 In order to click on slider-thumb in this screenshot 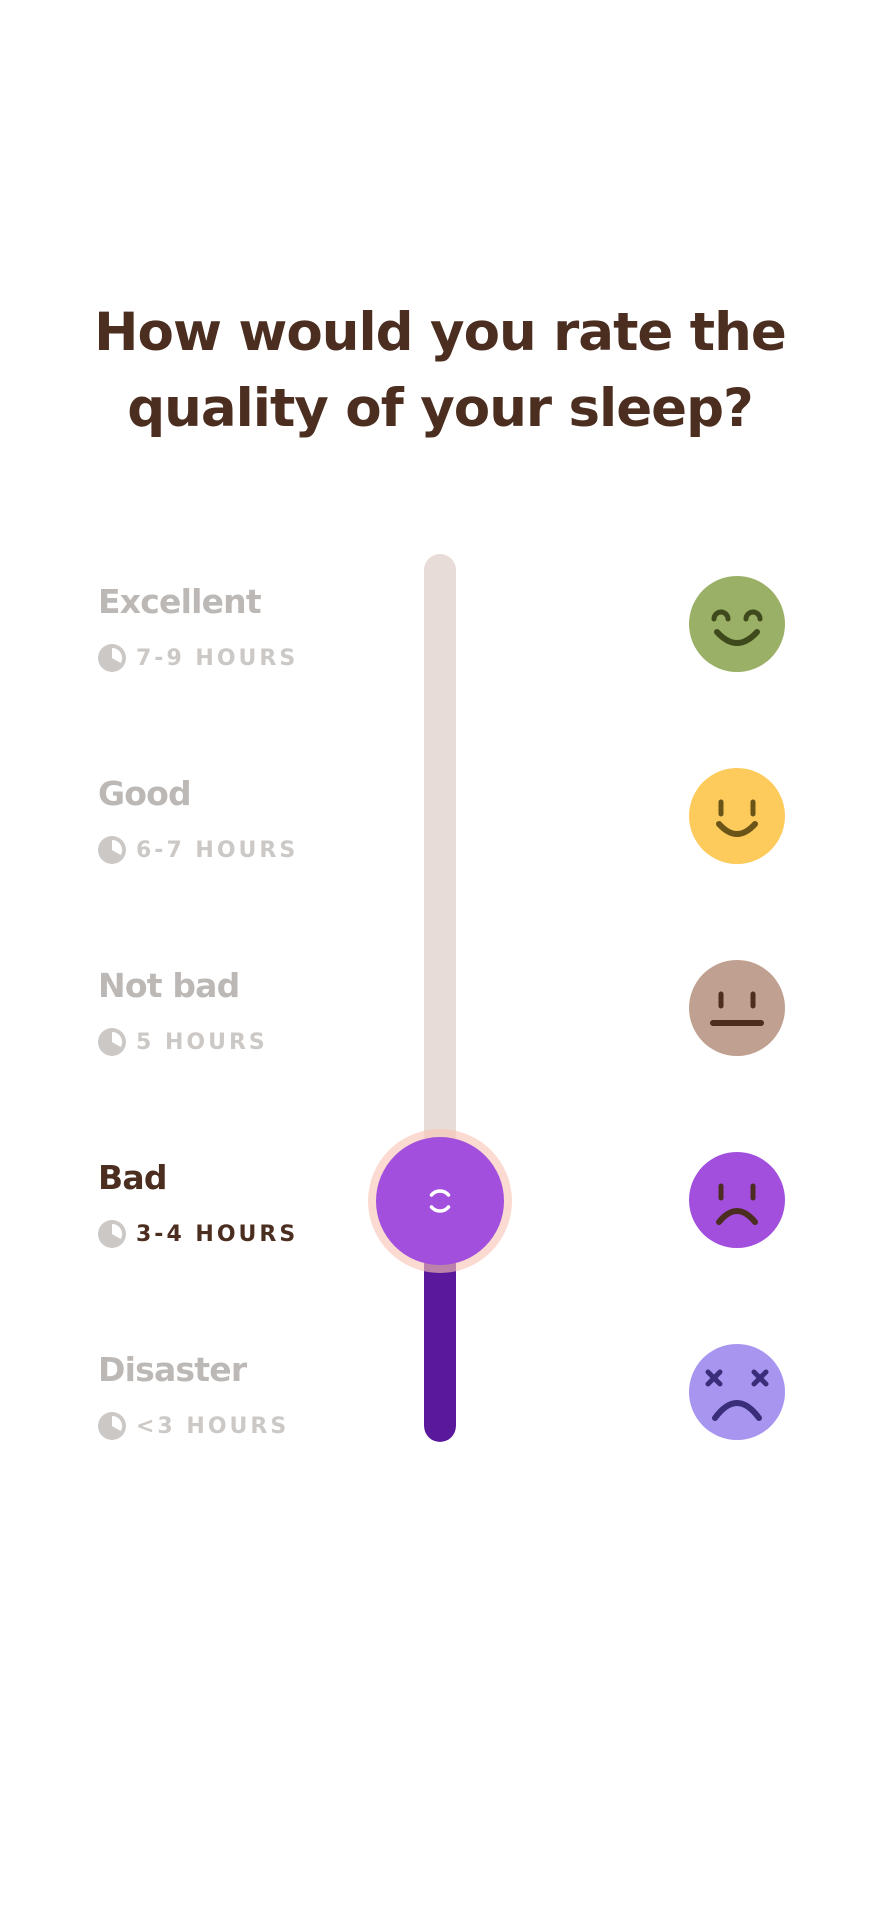, I will do `click(440, 1201)`.